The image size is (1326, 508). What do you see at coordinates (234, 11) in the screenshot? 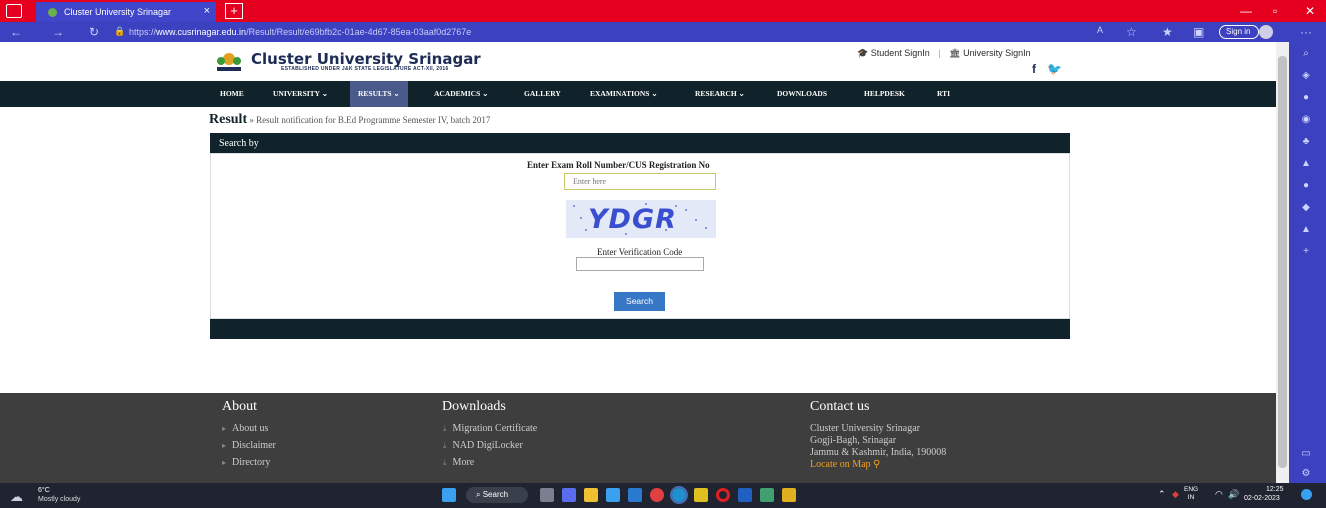
I see `new-tab-button: +` at bounding box center [234, 11].